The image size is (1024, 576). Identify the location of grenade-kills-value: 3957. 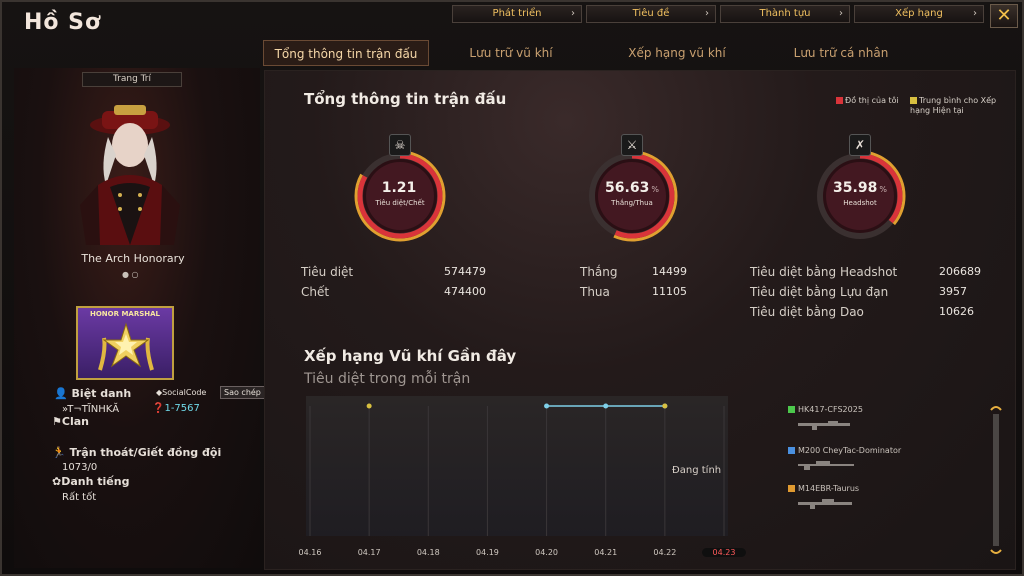
(953, 291).